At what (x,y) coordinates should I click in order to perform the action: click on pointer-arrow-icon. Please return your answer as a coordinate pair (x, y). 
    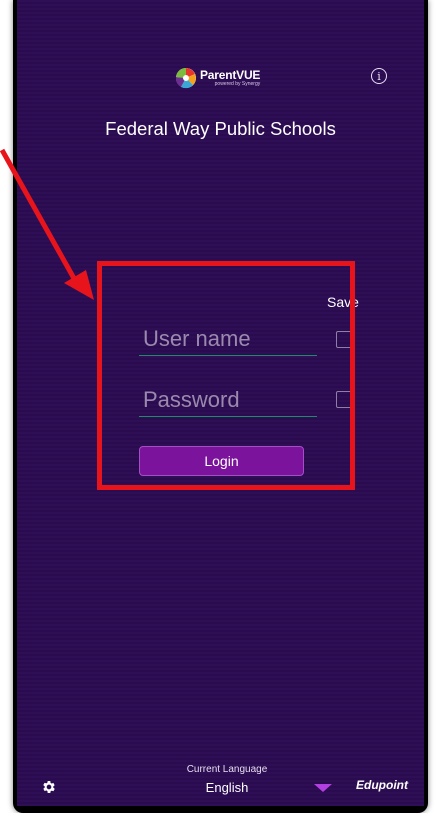
    Looking at the image, I should click on (47, 224).